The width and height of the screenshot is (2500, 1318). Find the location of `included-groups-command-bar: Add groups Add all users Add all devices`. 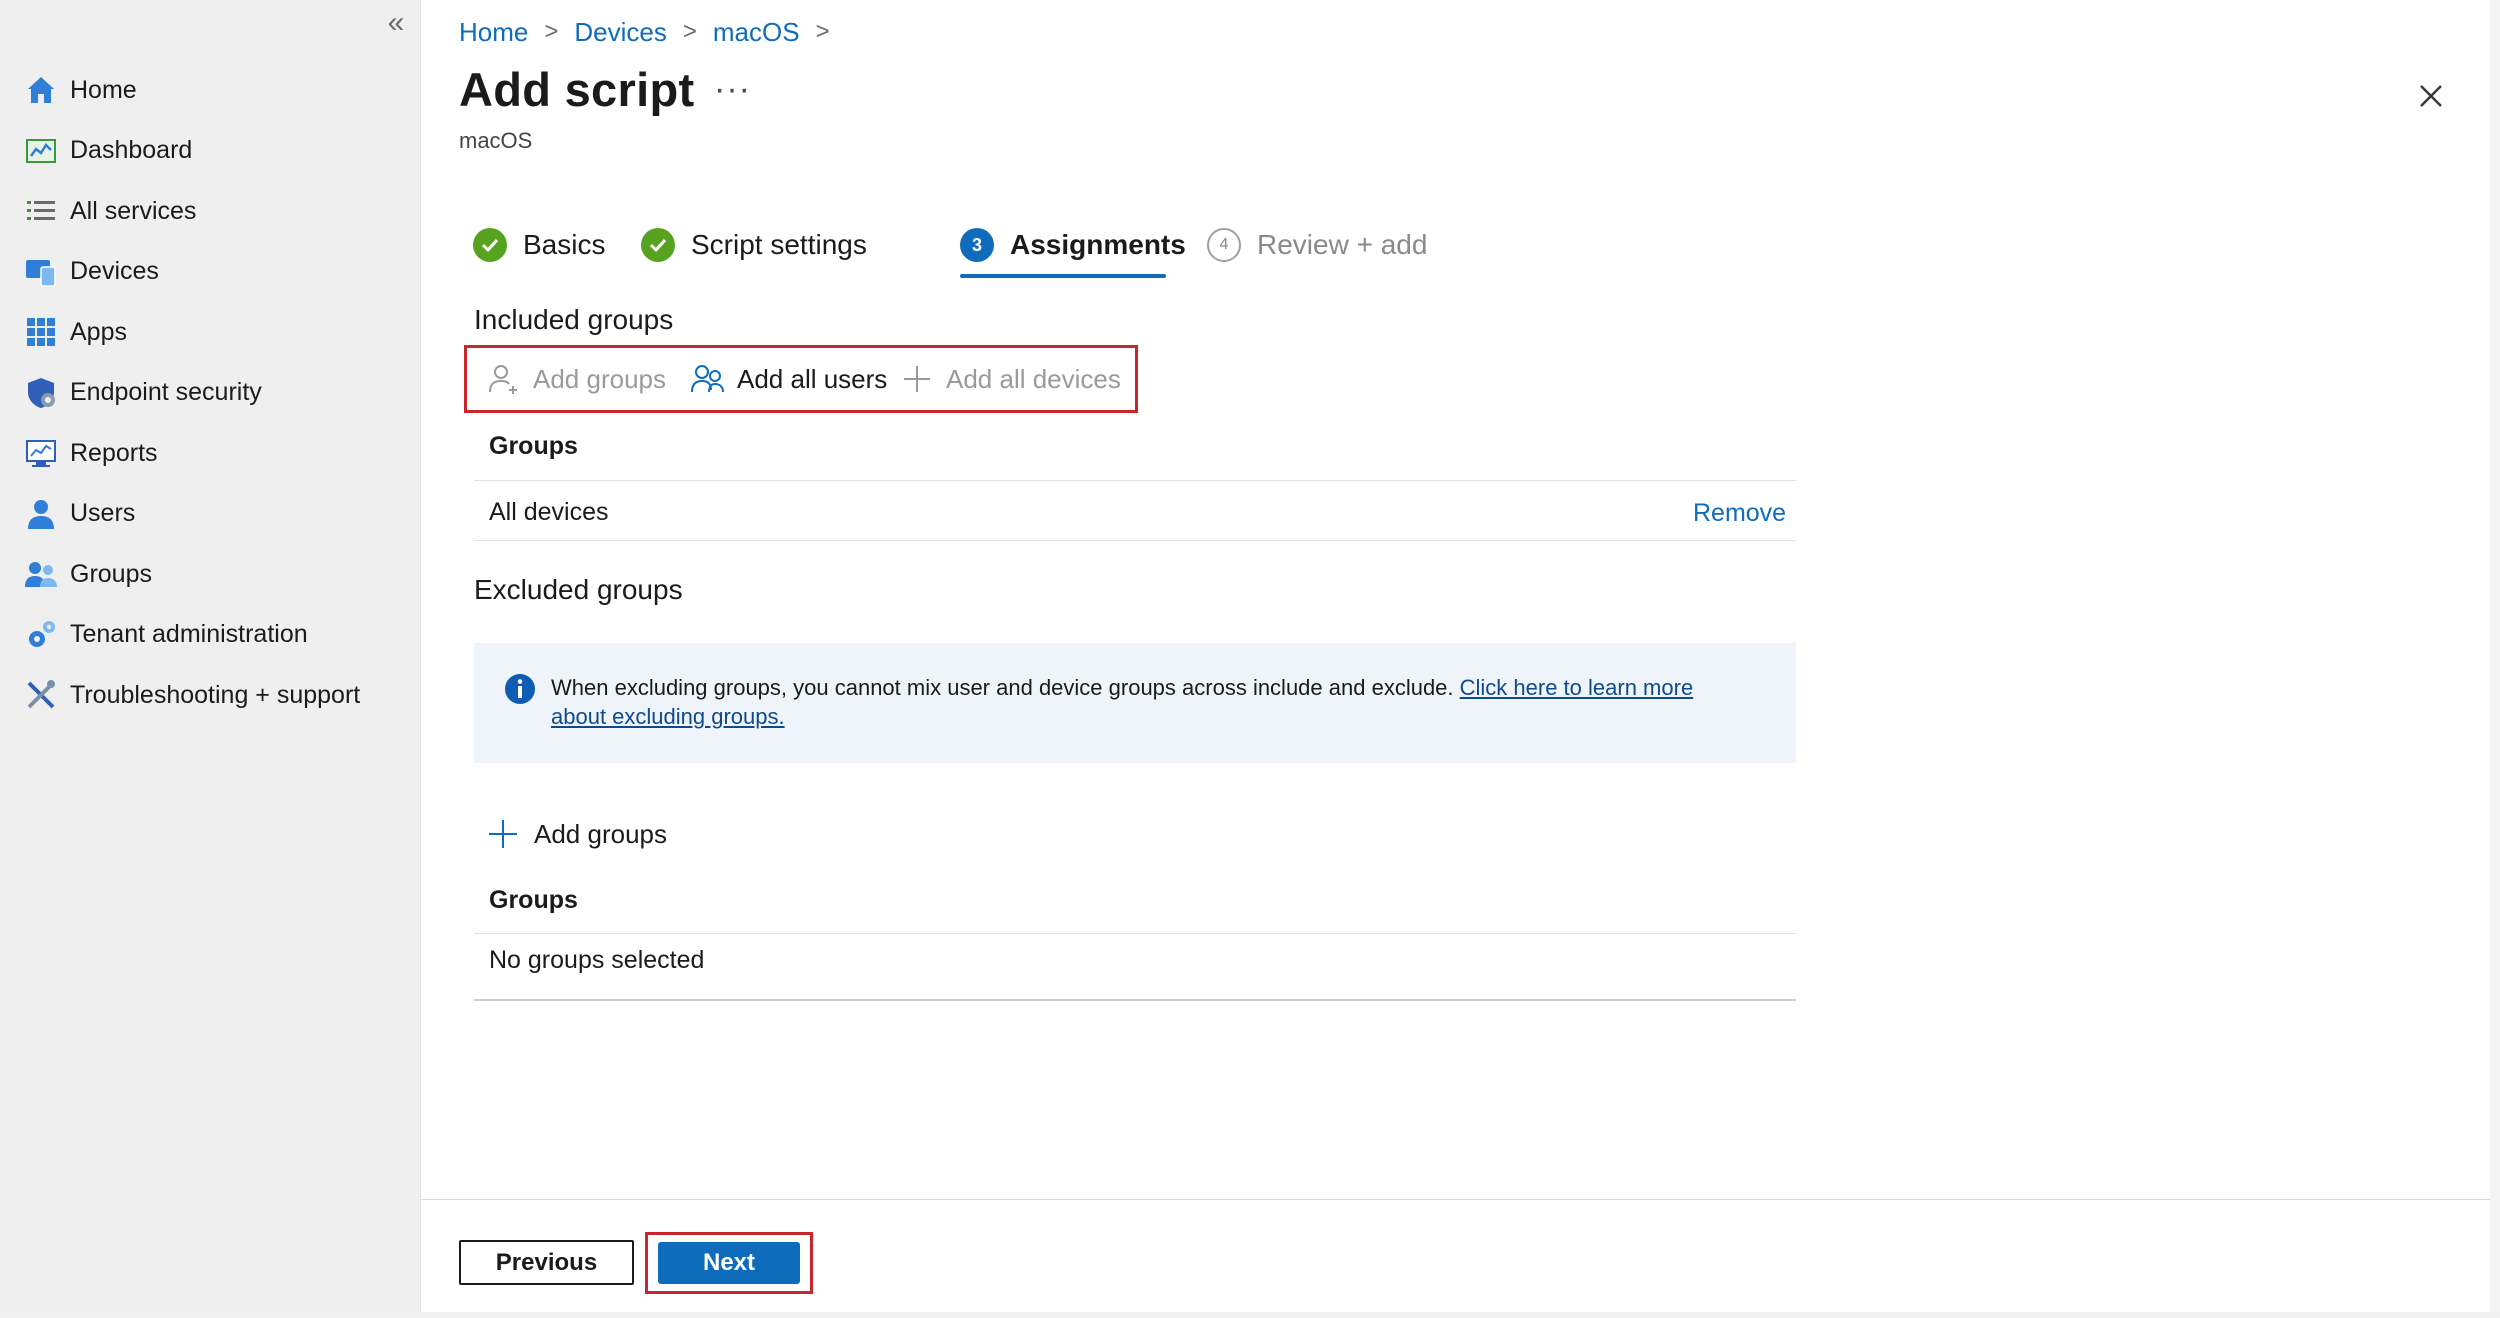

included-groups-command-bar: Add groups Add all users Add all devices is located at coordinates (801, 379).